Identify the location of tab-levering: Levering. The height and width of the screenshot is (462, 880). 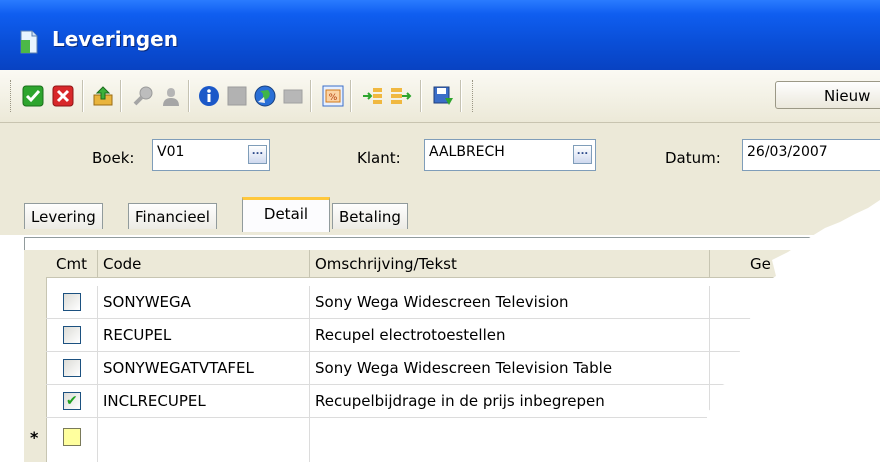
(63, 216).